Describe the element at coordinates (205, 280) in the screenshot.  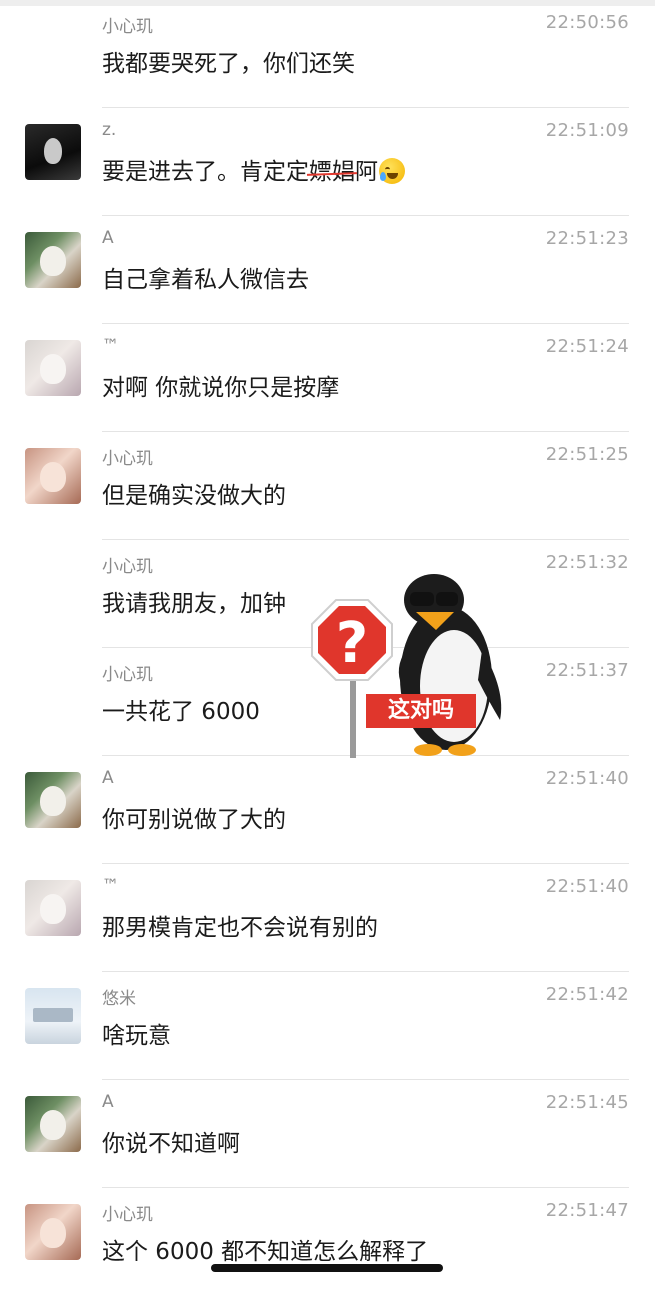
I see `message-text: 自己拿着私人微信去` at that location.